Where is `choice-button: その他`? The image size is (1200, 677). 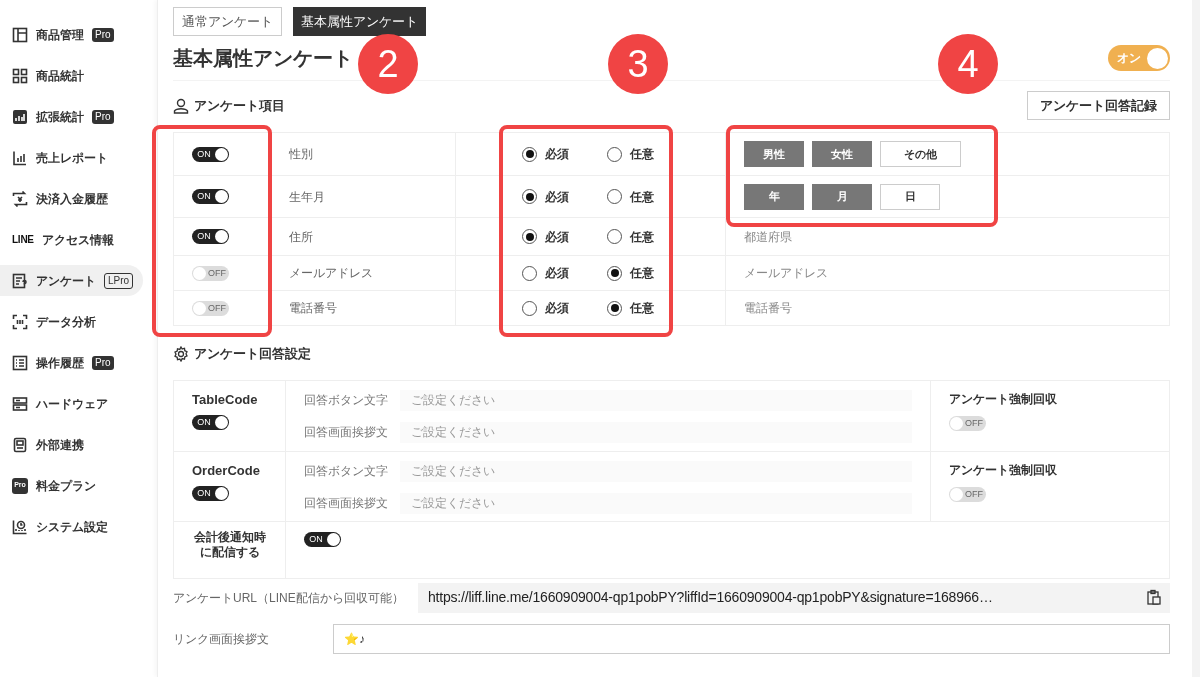 choice-button: その他 is located at coordinates (920, 154).